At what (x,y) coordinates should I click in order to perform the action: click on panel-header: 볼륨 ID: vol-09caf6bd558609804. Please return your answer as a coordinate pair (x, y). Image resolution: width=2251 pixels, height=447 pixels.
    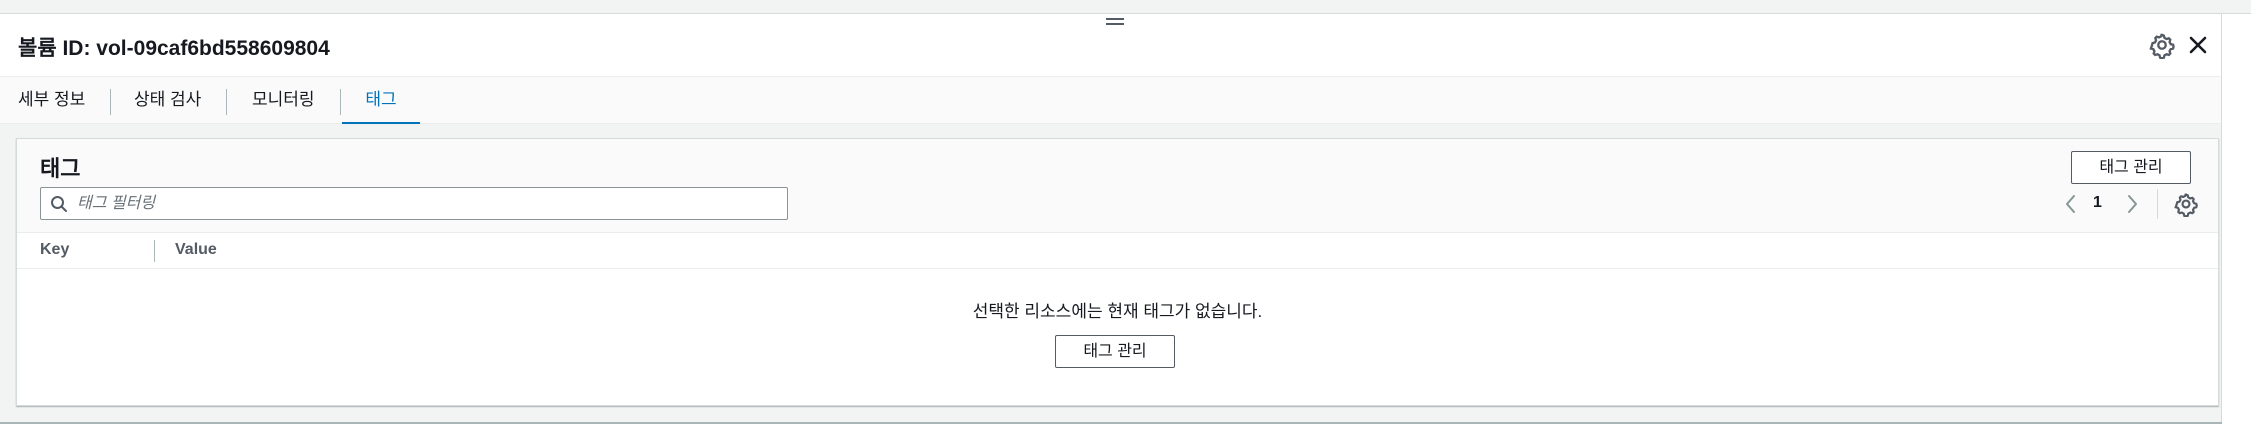
    Looking at the image, I should click on (1111, 45).